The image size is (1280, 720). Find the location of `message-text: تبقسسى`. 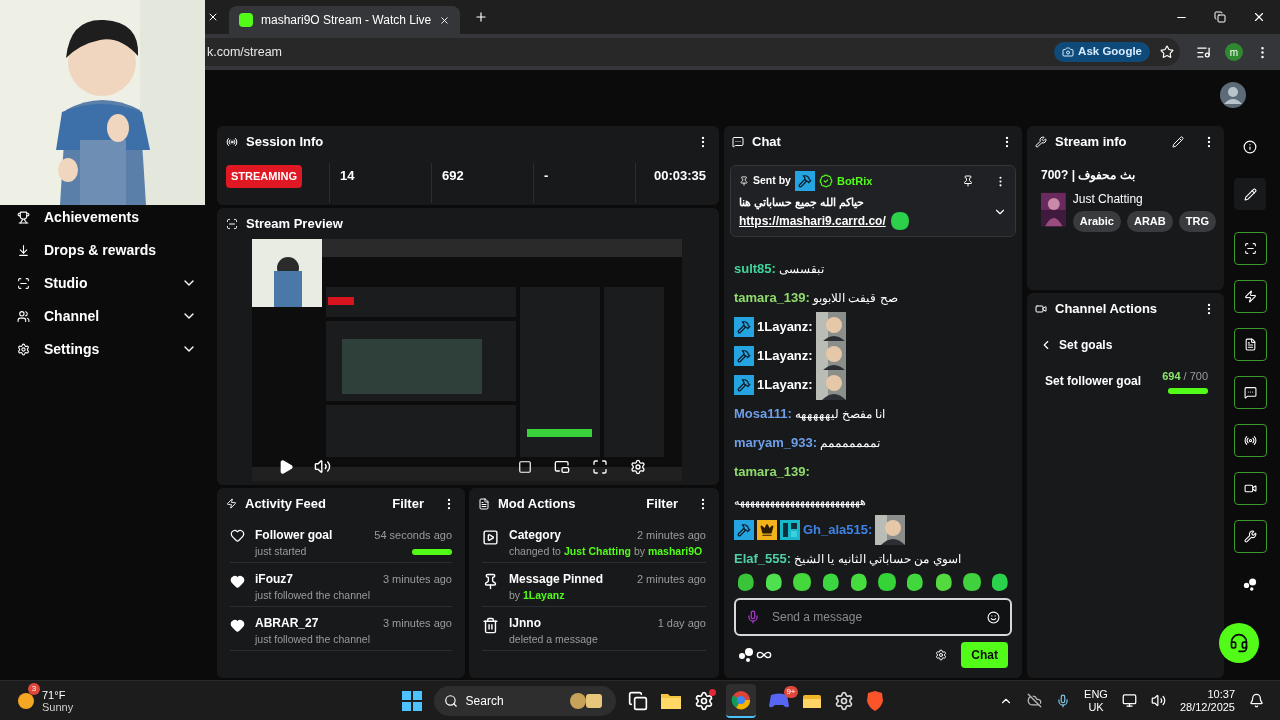

message-text: تبقسسى is located at coordinates (801, 269).